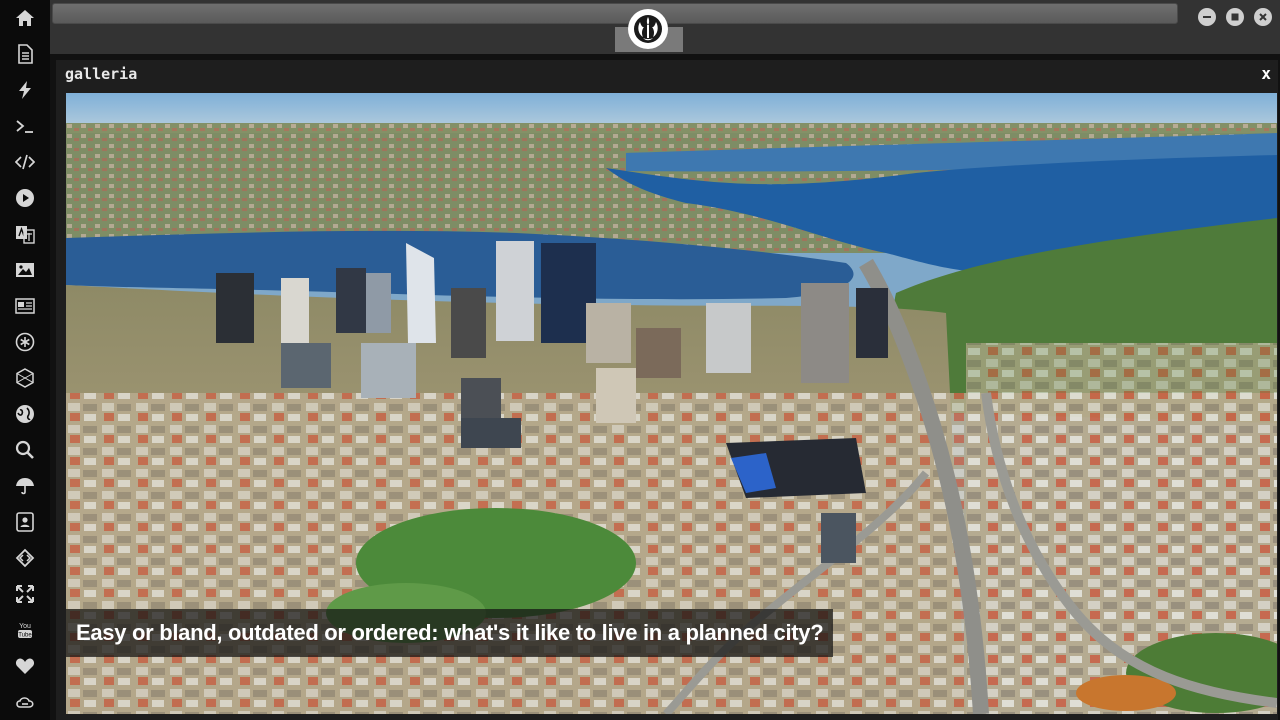  Describe the element at coordinates (1263, 17) in the screenshot. I see `close-window-icon` at that location.